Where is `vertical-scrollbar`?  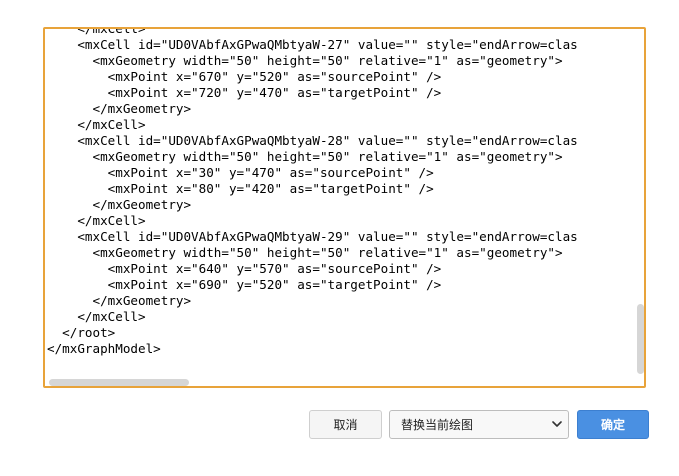
vertical-scrollbar is located at coordinates (640, 339).